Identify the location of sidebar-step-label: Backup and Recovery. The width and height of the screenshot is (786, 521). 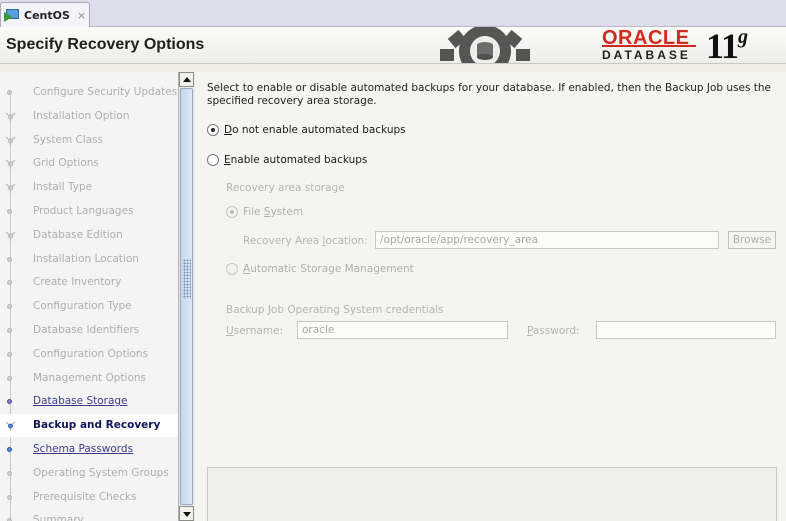
(97, 425).